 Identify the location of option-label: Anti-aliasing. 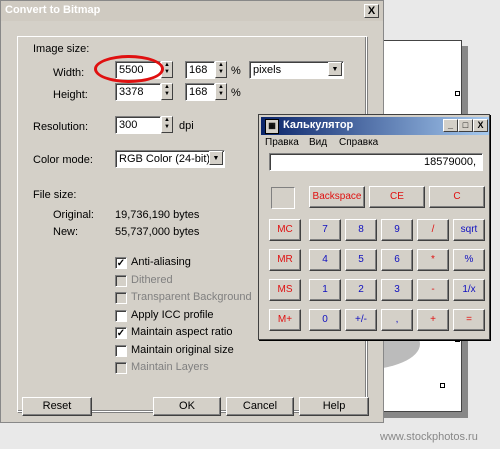
(161, 262).